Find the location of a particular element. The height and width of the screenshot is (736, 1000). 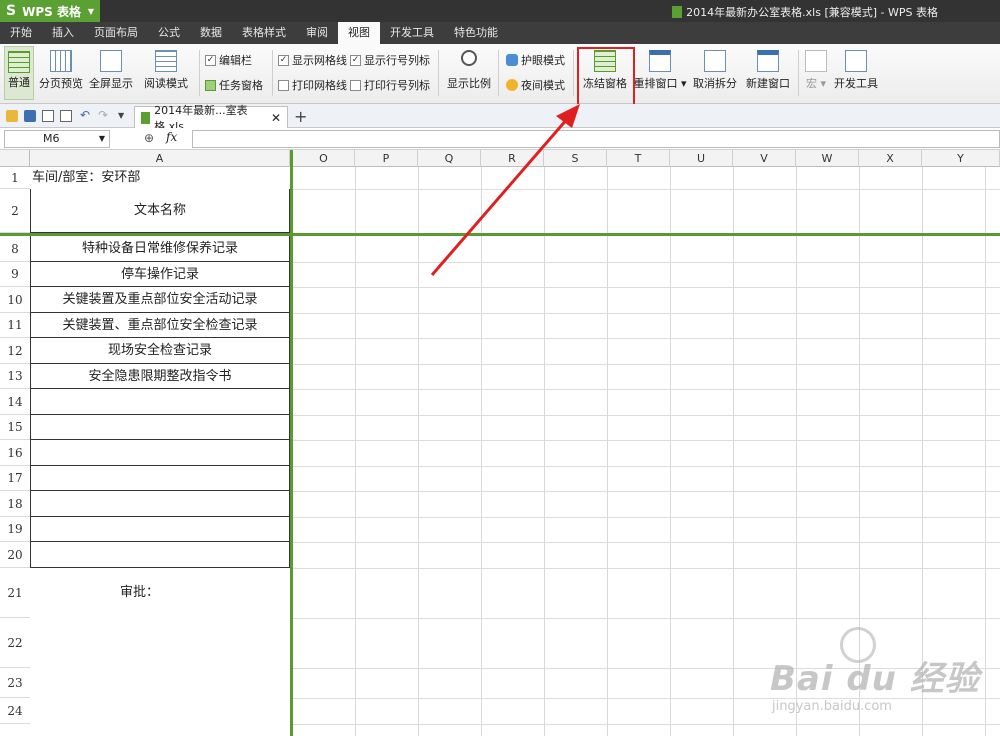

watermark-text: Bai du 经验 is located at coordinates (875, 679).